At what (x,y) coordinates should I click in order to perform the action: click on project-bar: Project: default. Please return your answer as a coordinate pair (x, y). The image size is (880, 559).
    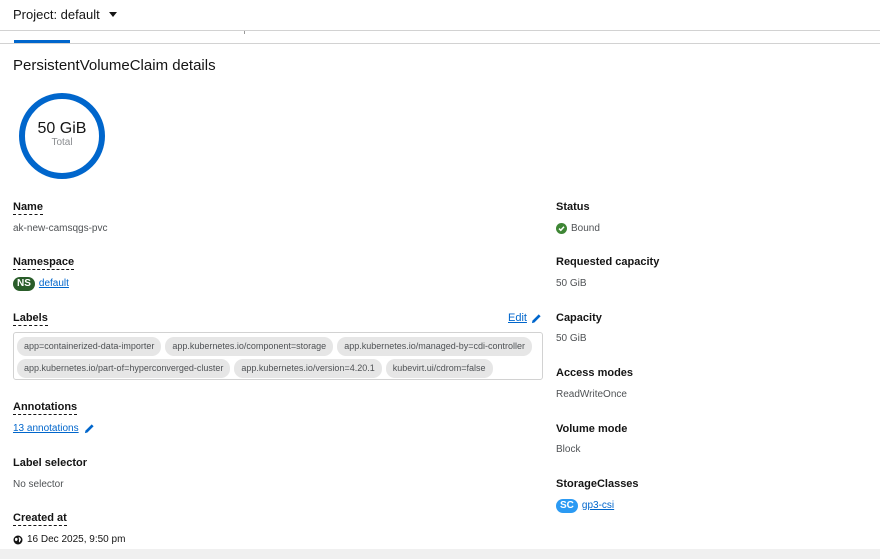
    Looking at the image, I should click on (440, 15).